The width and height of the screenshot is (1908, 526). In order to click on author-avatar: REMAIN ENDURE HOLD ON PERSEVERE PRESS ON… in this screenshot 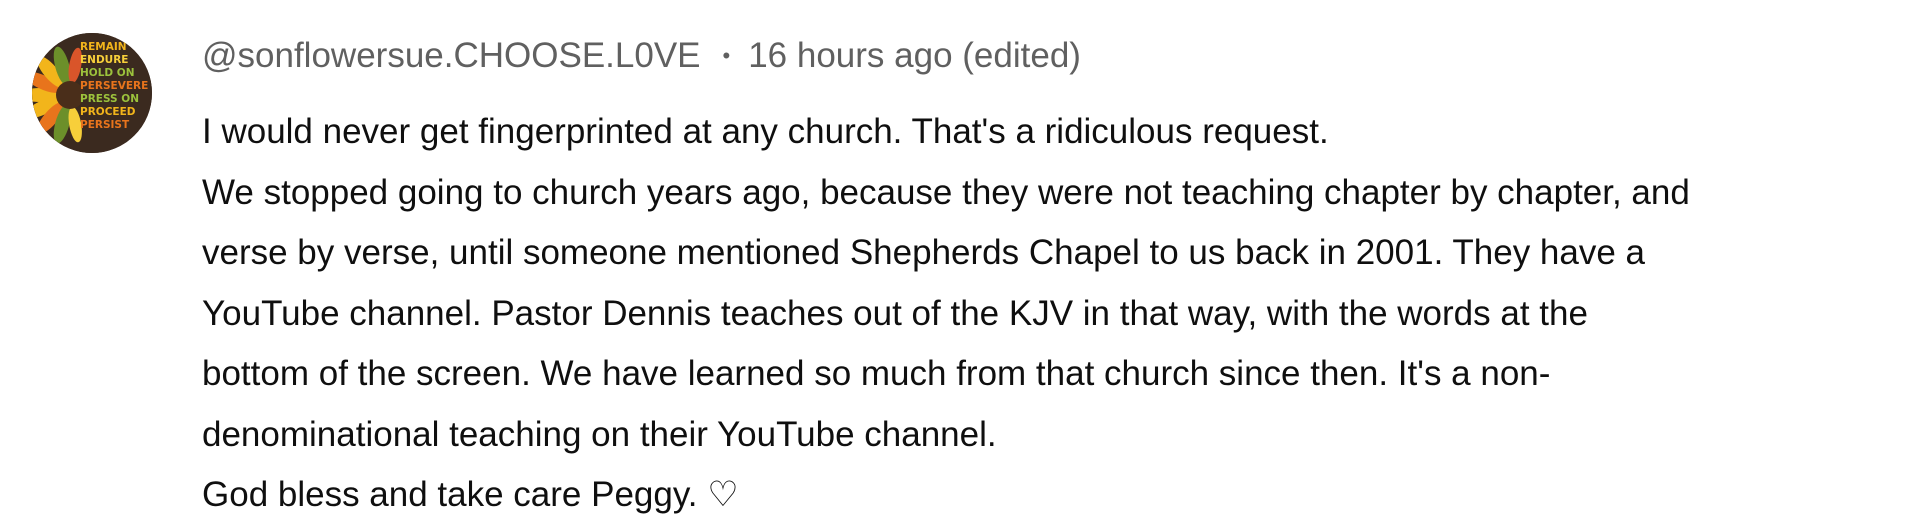, I will do `click(92, 93)`.